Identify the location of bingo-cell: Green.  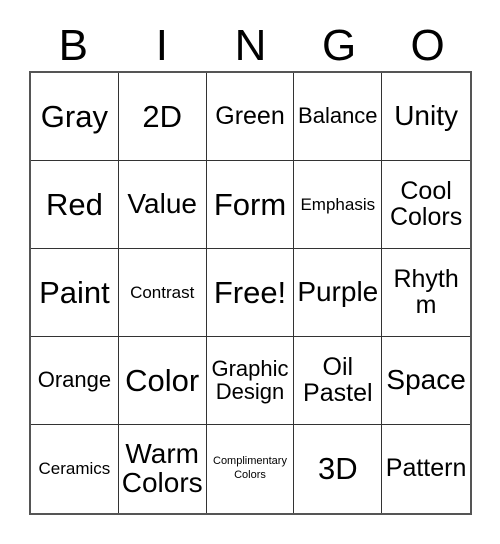
(250, 117).